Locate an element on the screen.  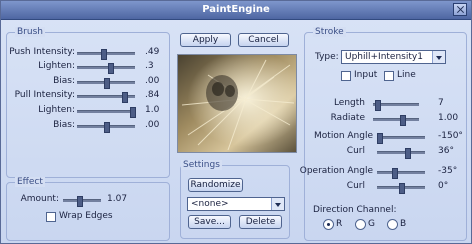
amount-slider is located at coordinates (82, 201).